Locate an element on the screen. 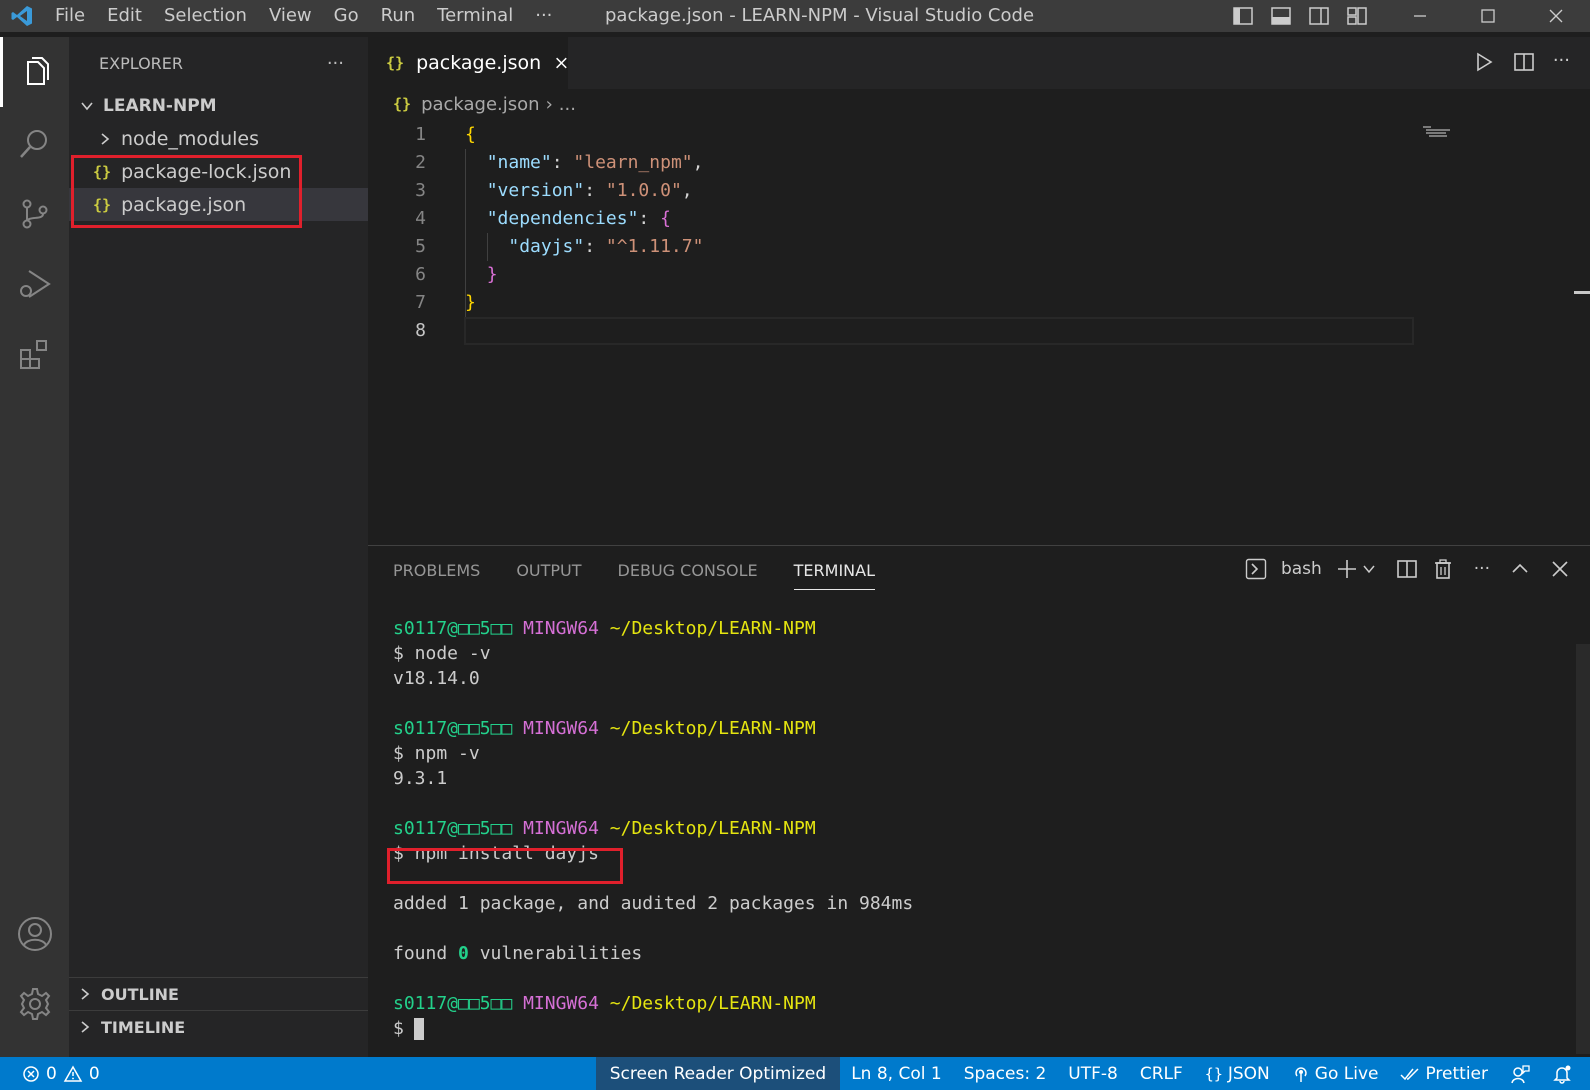  trash-icon is located at coordinates (1443, 569).